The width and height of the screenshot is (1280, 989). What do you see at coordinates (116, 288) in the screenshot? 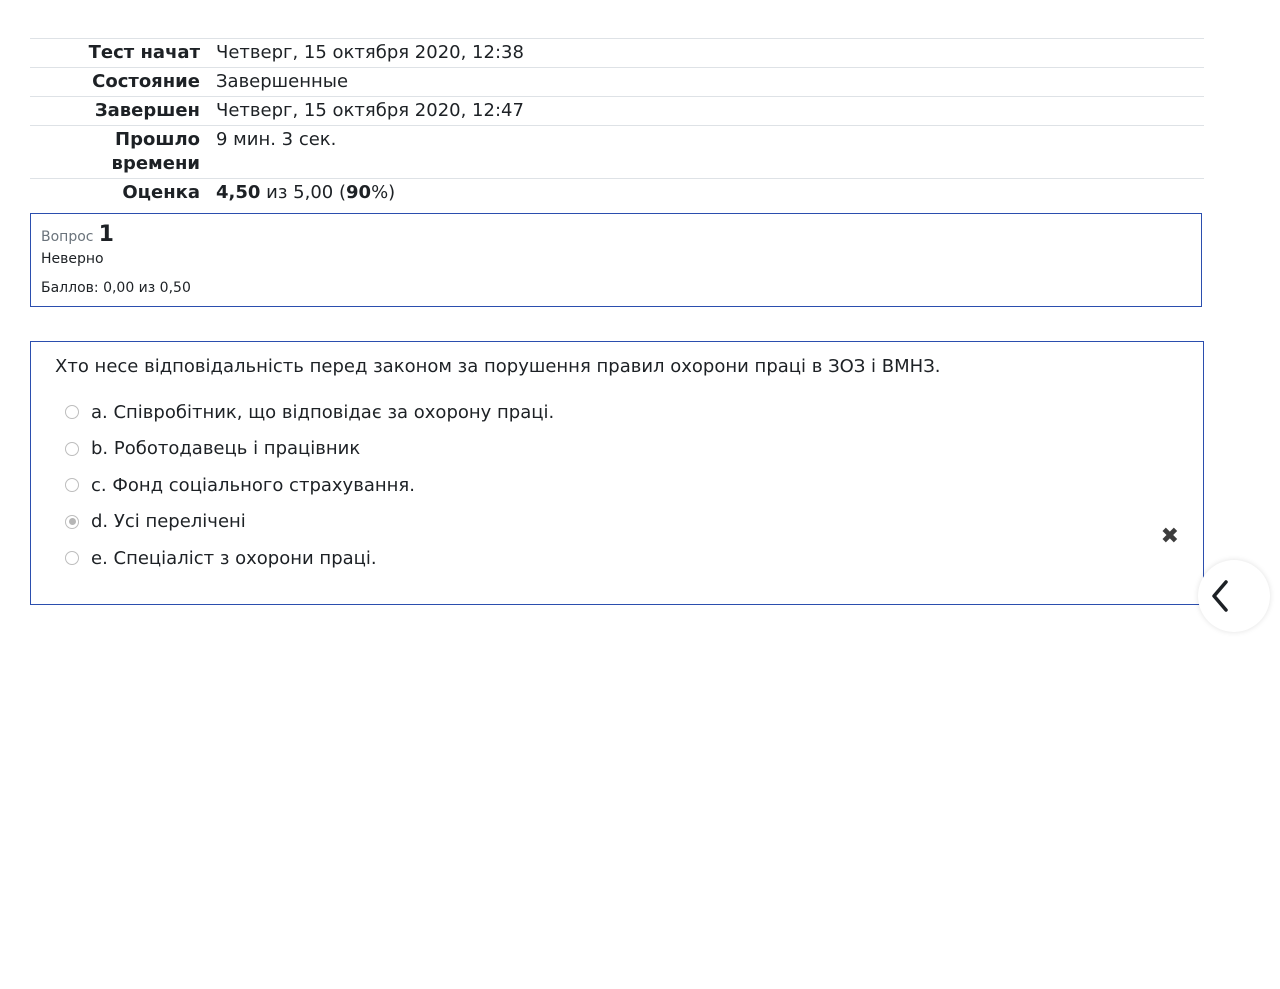
I see `question-grade: Баллов: 0,00 из 0,50` at bounding box center [116, 288].